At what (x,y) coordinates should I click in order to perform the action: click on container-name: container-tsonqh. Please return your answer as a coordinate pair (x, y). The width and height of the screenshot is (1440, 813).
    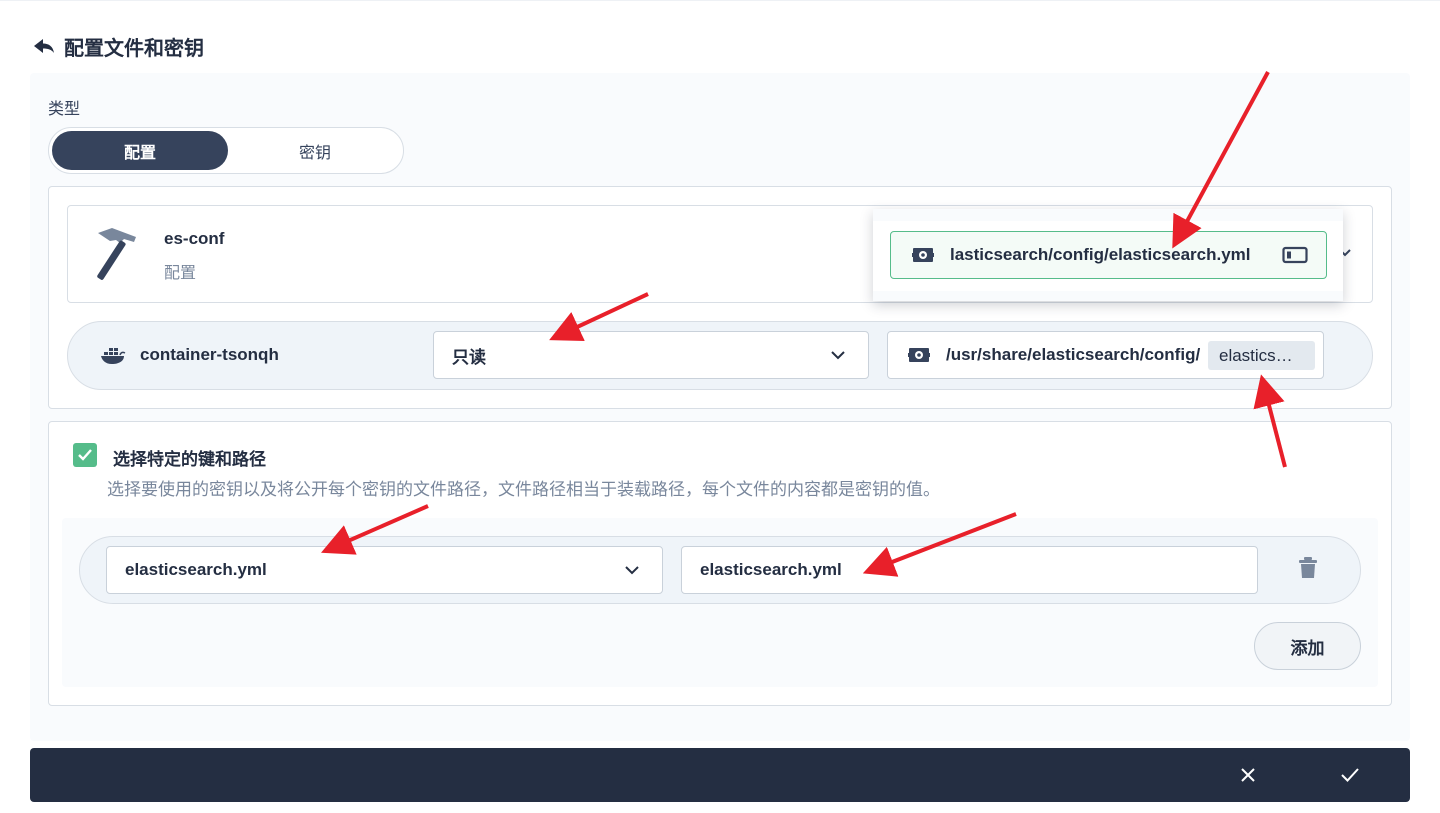
    Looking at the image, I should click on (209, 354).